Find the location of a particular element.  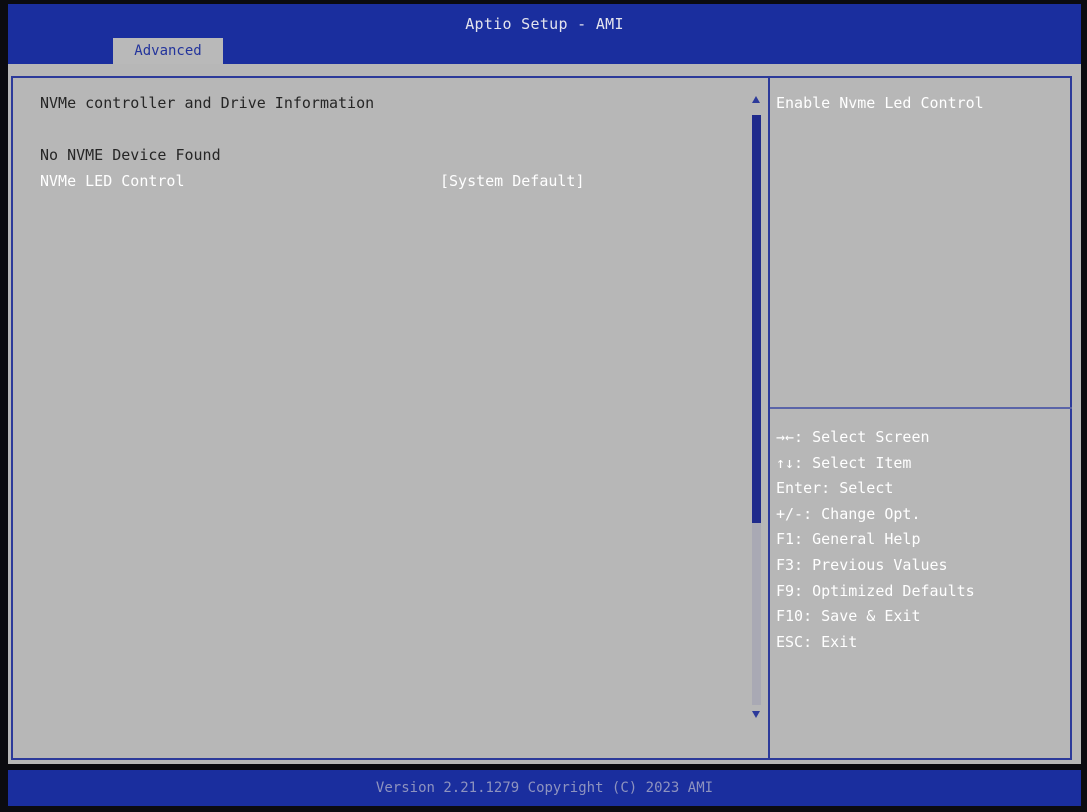

scrollbar-thumb is located at coordinates (756, 319).